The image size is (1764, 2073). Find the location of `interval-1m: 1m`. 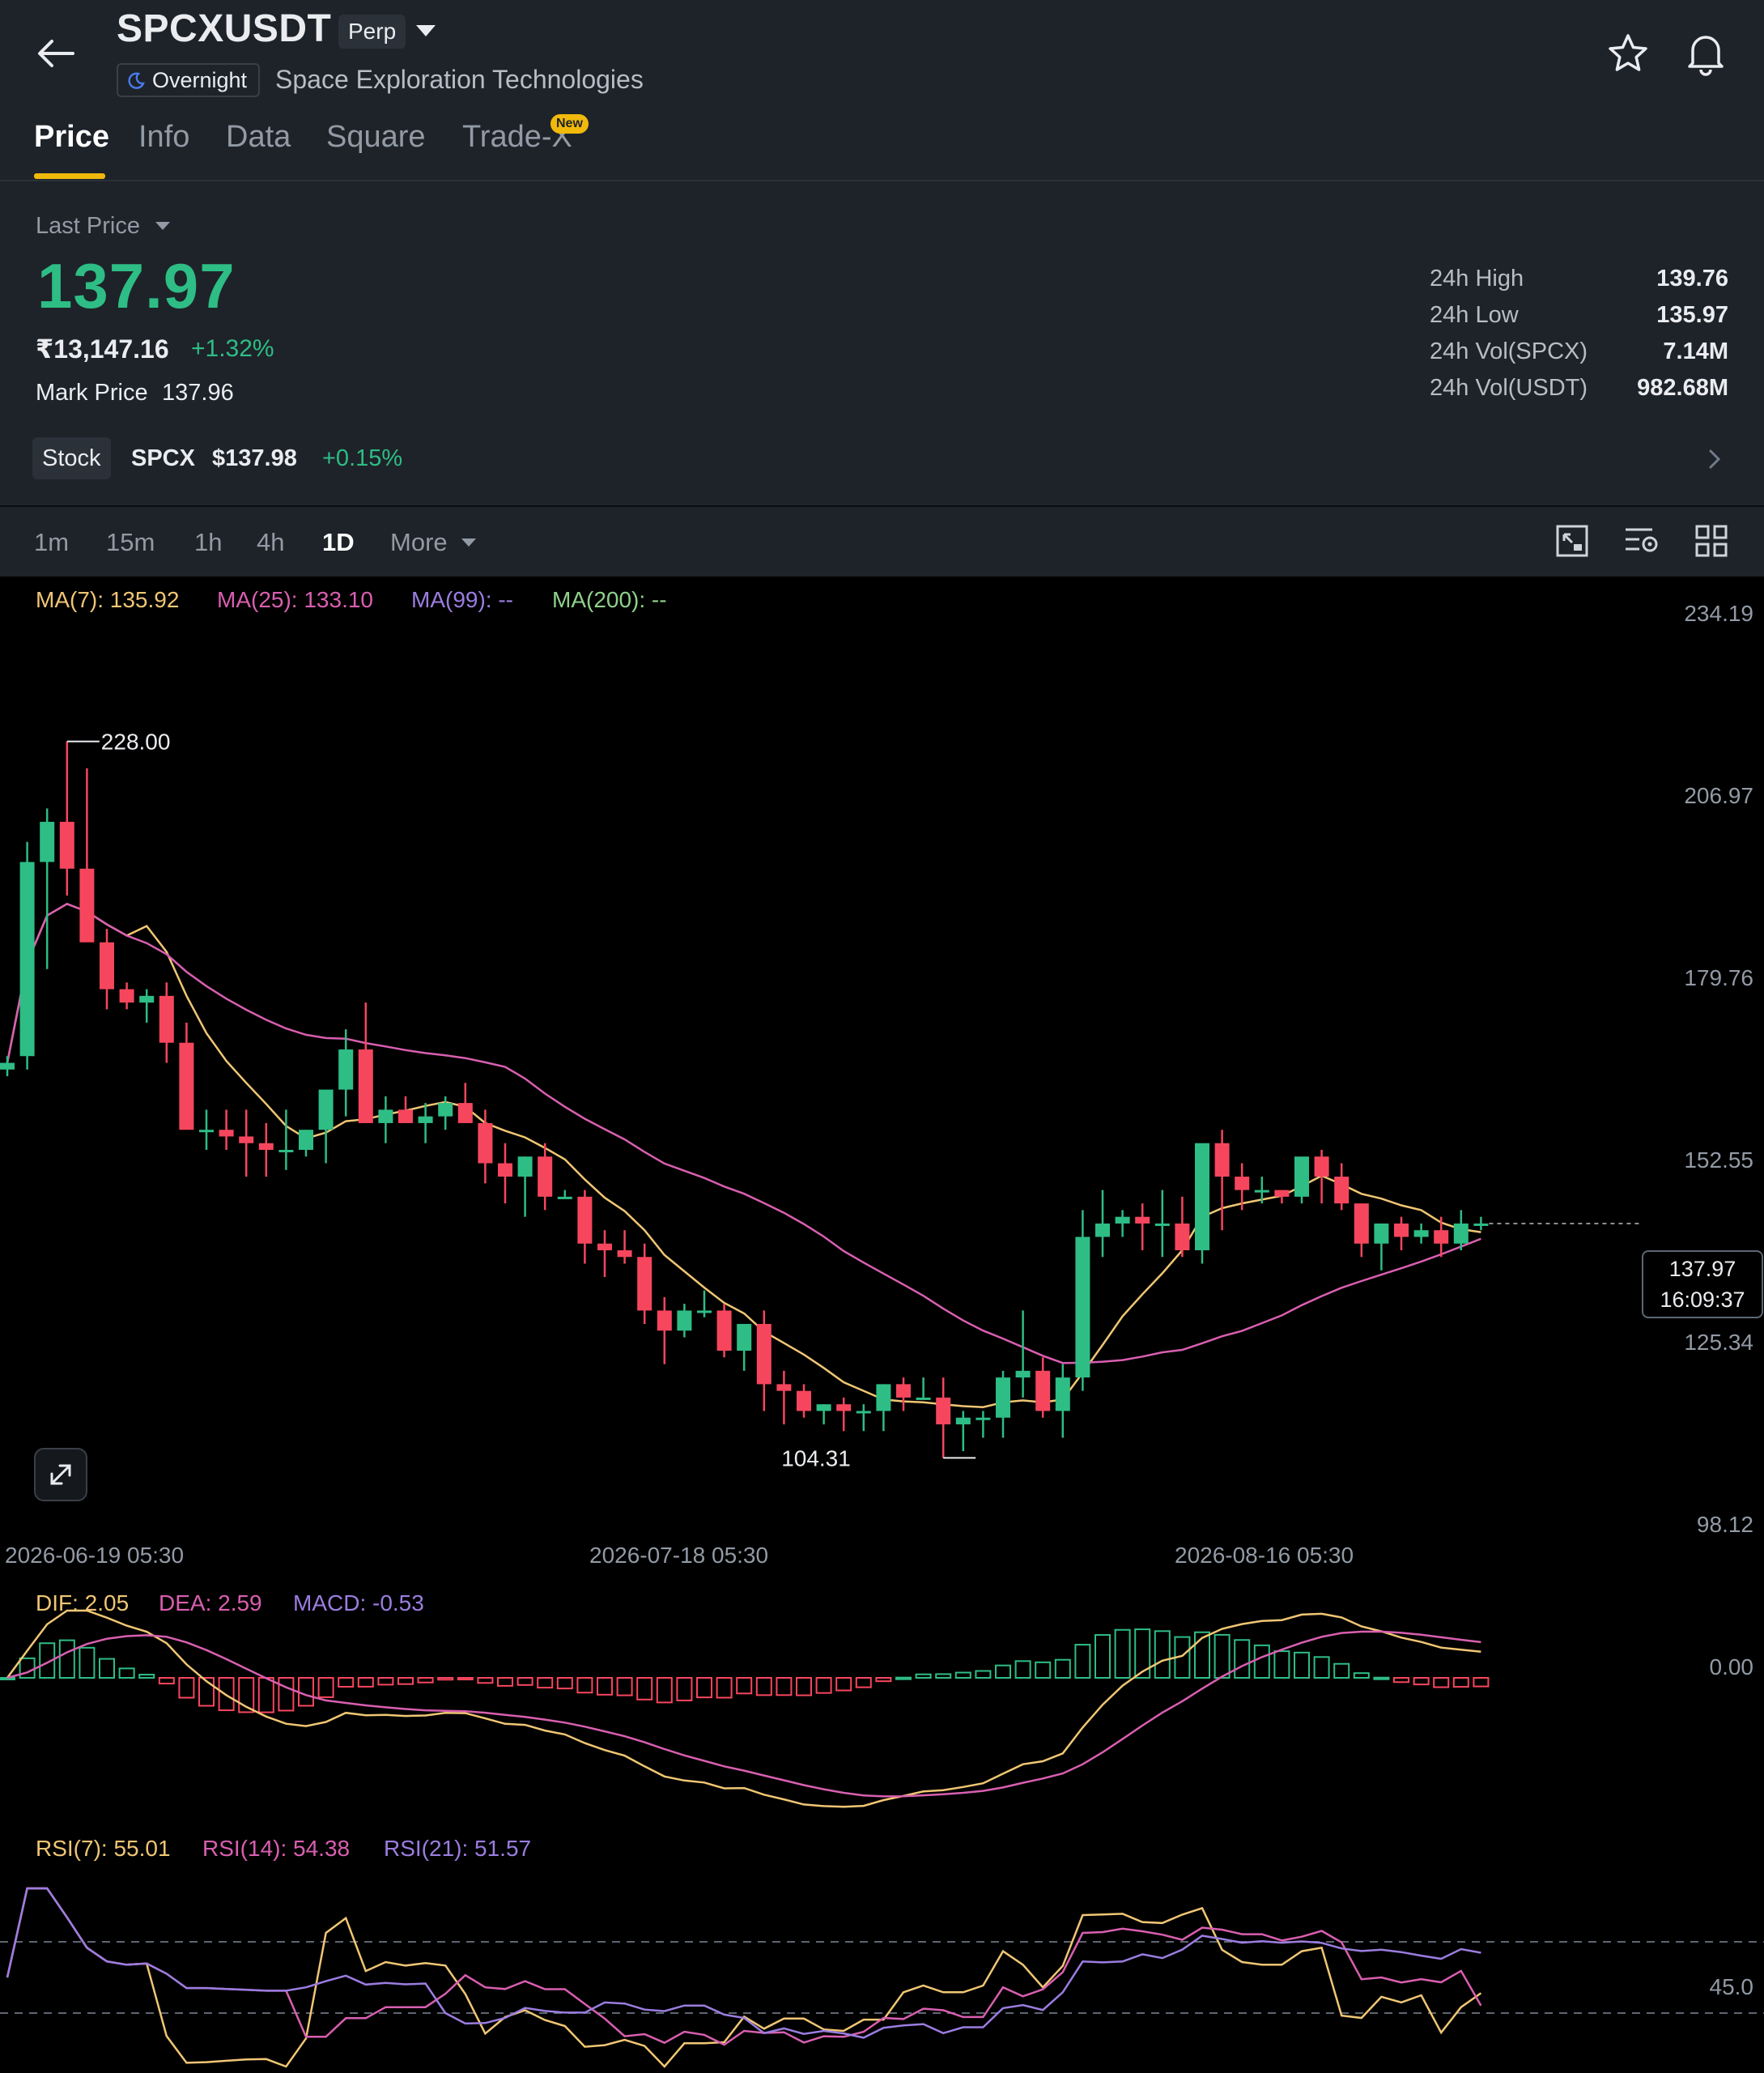

interval-1m: 1m is located at coordinates (52, 542).